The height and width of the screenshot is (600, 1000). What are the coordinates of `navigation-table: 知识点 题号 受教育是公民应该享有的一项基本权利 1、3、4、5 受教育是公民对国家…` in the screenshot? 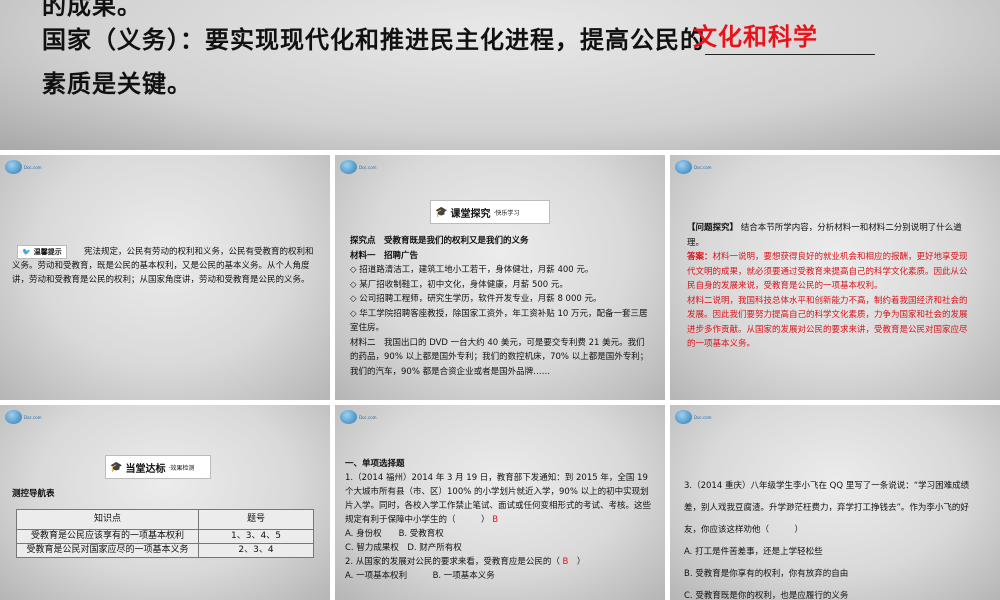 It's located at (165, 533).